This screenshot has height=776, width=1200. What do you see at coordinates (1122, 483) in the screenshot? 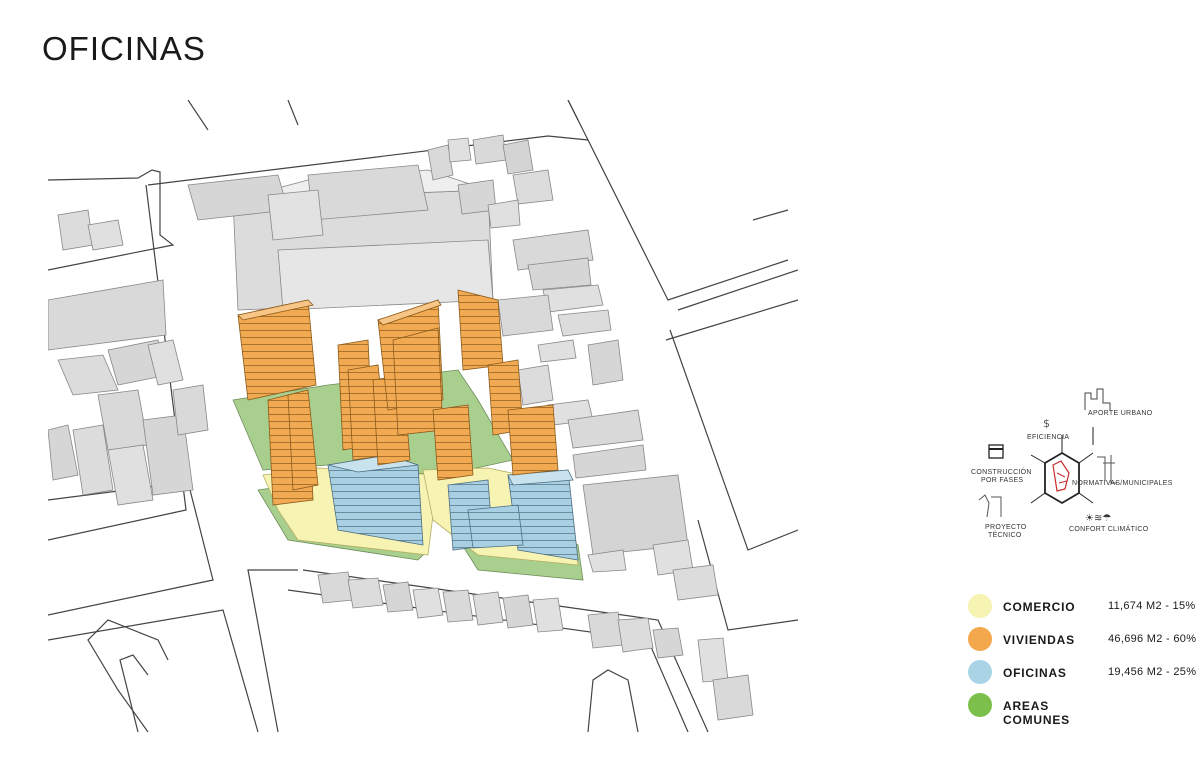
I see `label-normativas: NORMATIVAS/MUNICIPALES` at bounding box center [1122, 483].